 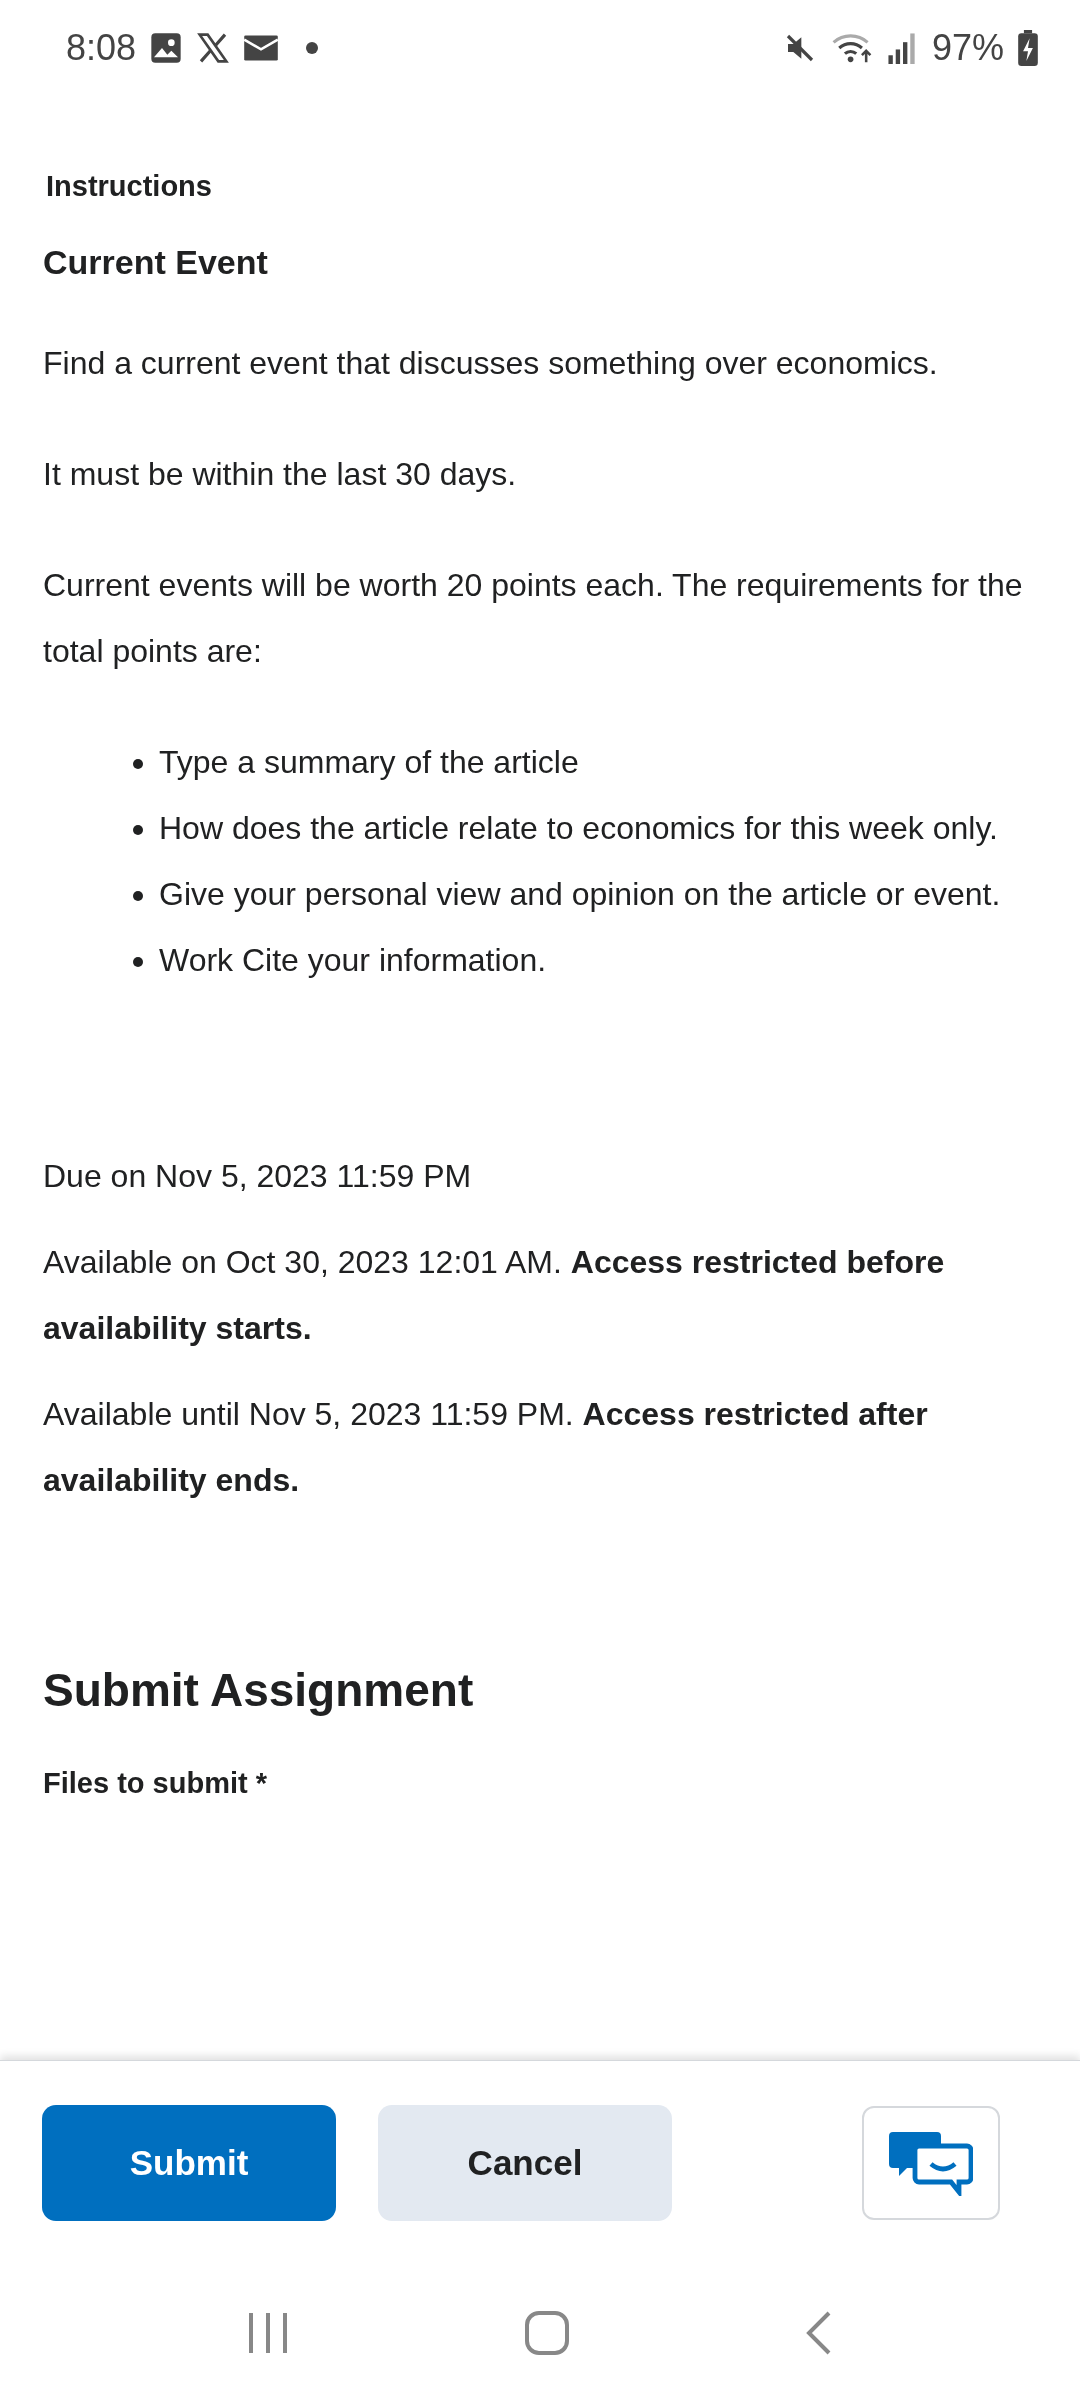 I want to click on instruction-paragraph: It must be within the last 30 days., so click(x=280, y=474).